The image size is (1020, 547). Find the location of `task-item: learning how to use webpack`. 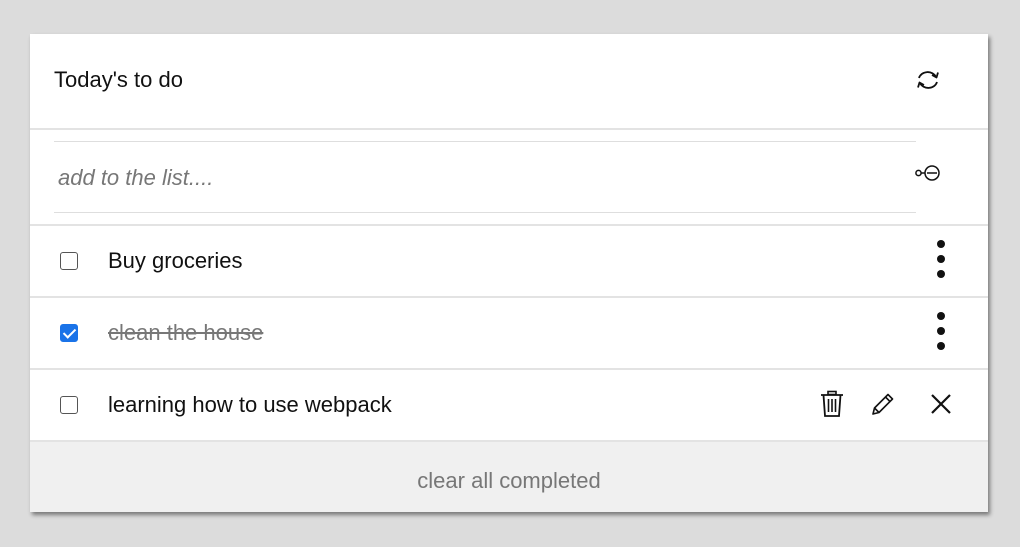

task-item: learning how to use webpack is located at coordinates (509, 406).